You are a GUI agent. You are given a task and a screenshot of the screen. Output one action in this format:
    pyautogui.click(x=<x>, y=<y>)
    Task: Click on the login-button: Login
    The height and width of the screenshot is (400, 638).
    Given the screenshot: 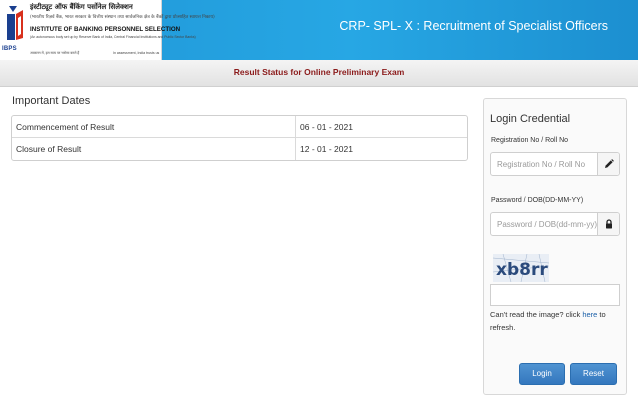 What is the action you would take?
    pyautogui.click(x=542, y=374)
    